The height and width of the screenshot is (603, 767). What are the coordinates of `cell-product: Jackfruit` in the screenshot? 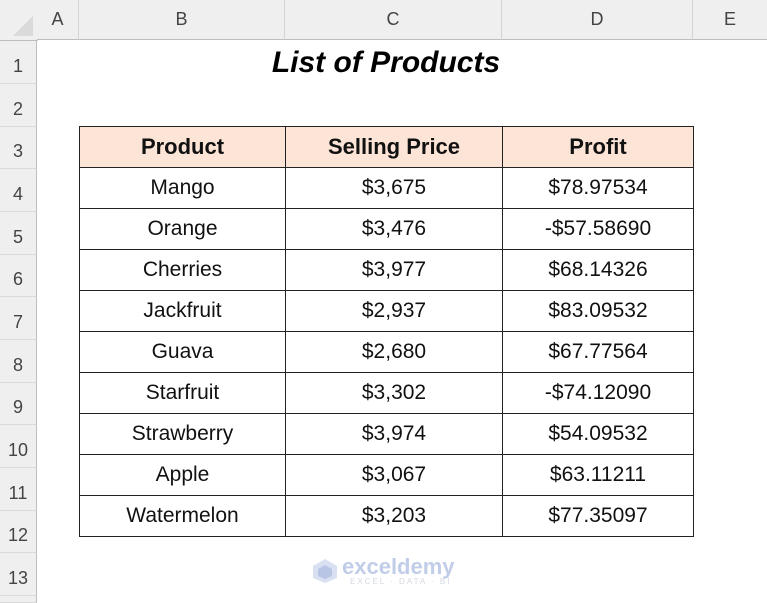 It's located at (182, 311).